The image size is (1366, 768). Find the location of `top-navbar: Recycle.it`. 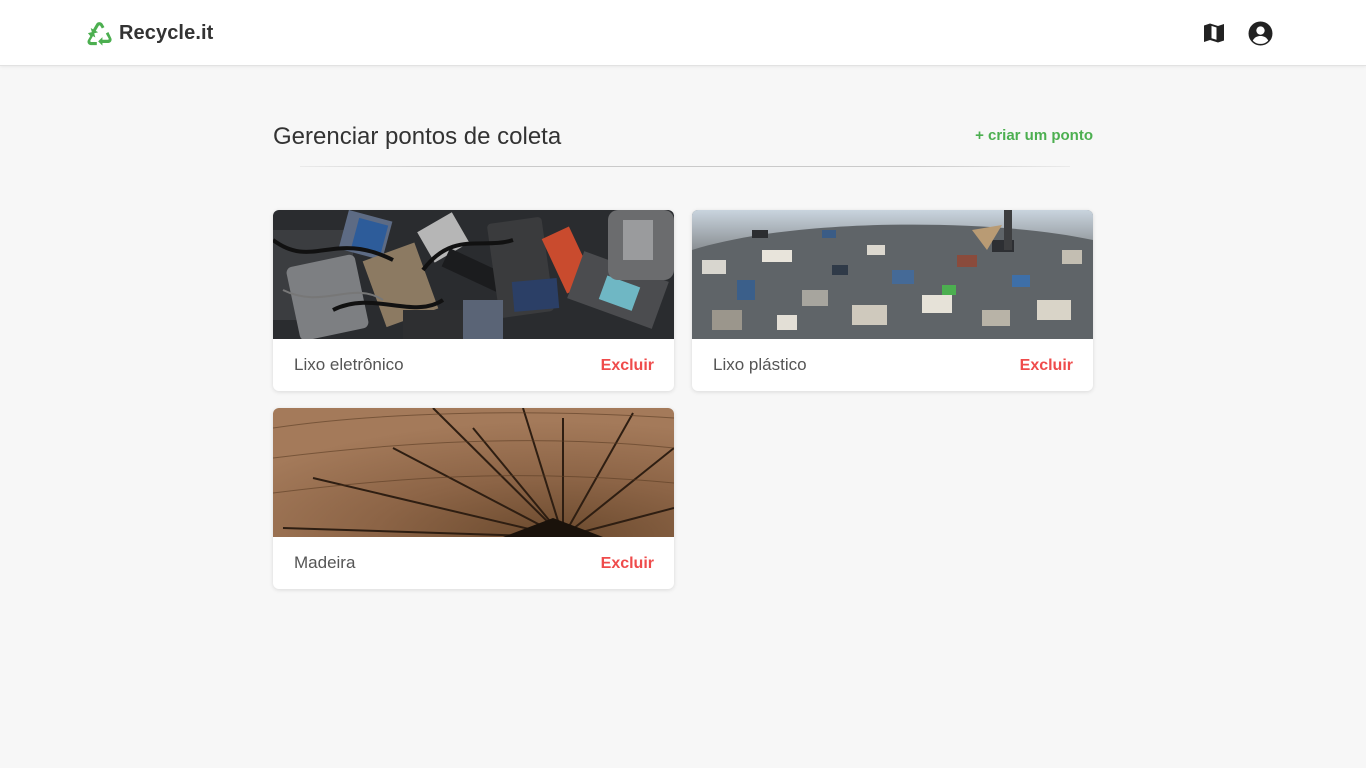

top-navbar: Recycle.it is located at coordinates (683, 33).